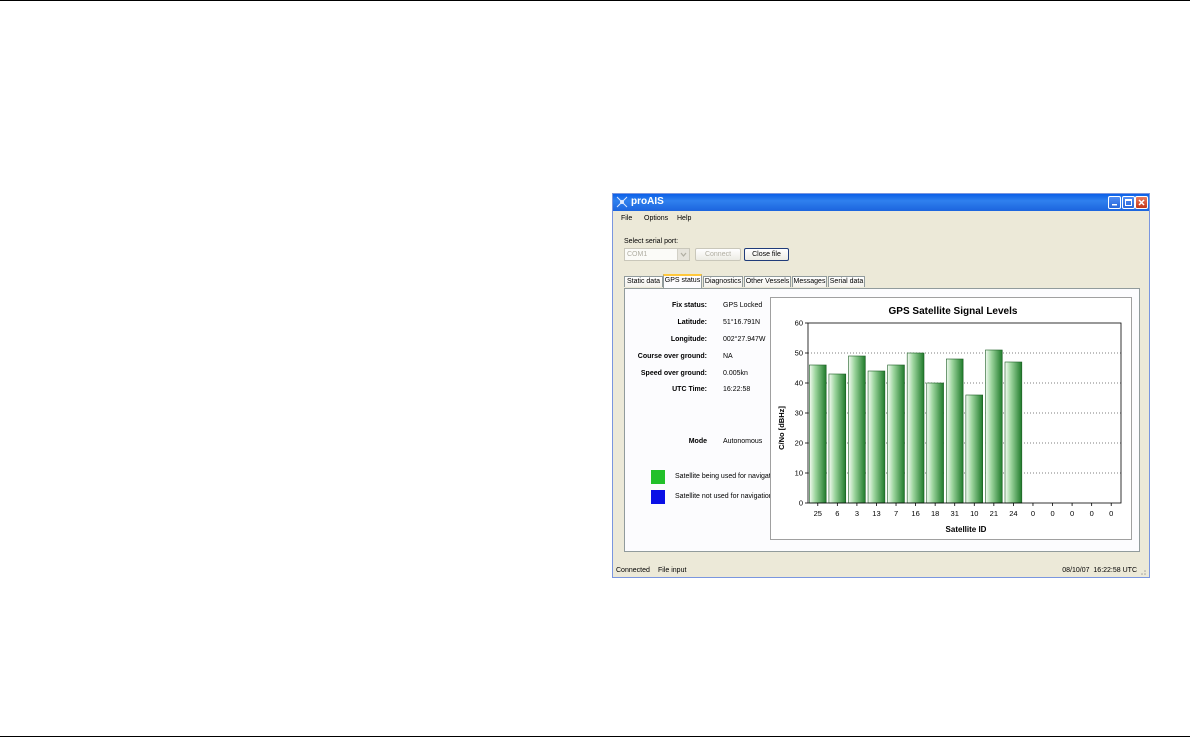 This screenshot has height=737, width=1190. What do you see at coordinates (881, 202) in the screenshot?
I see `title-bar: proAIS` at bounding box center [881, 202].